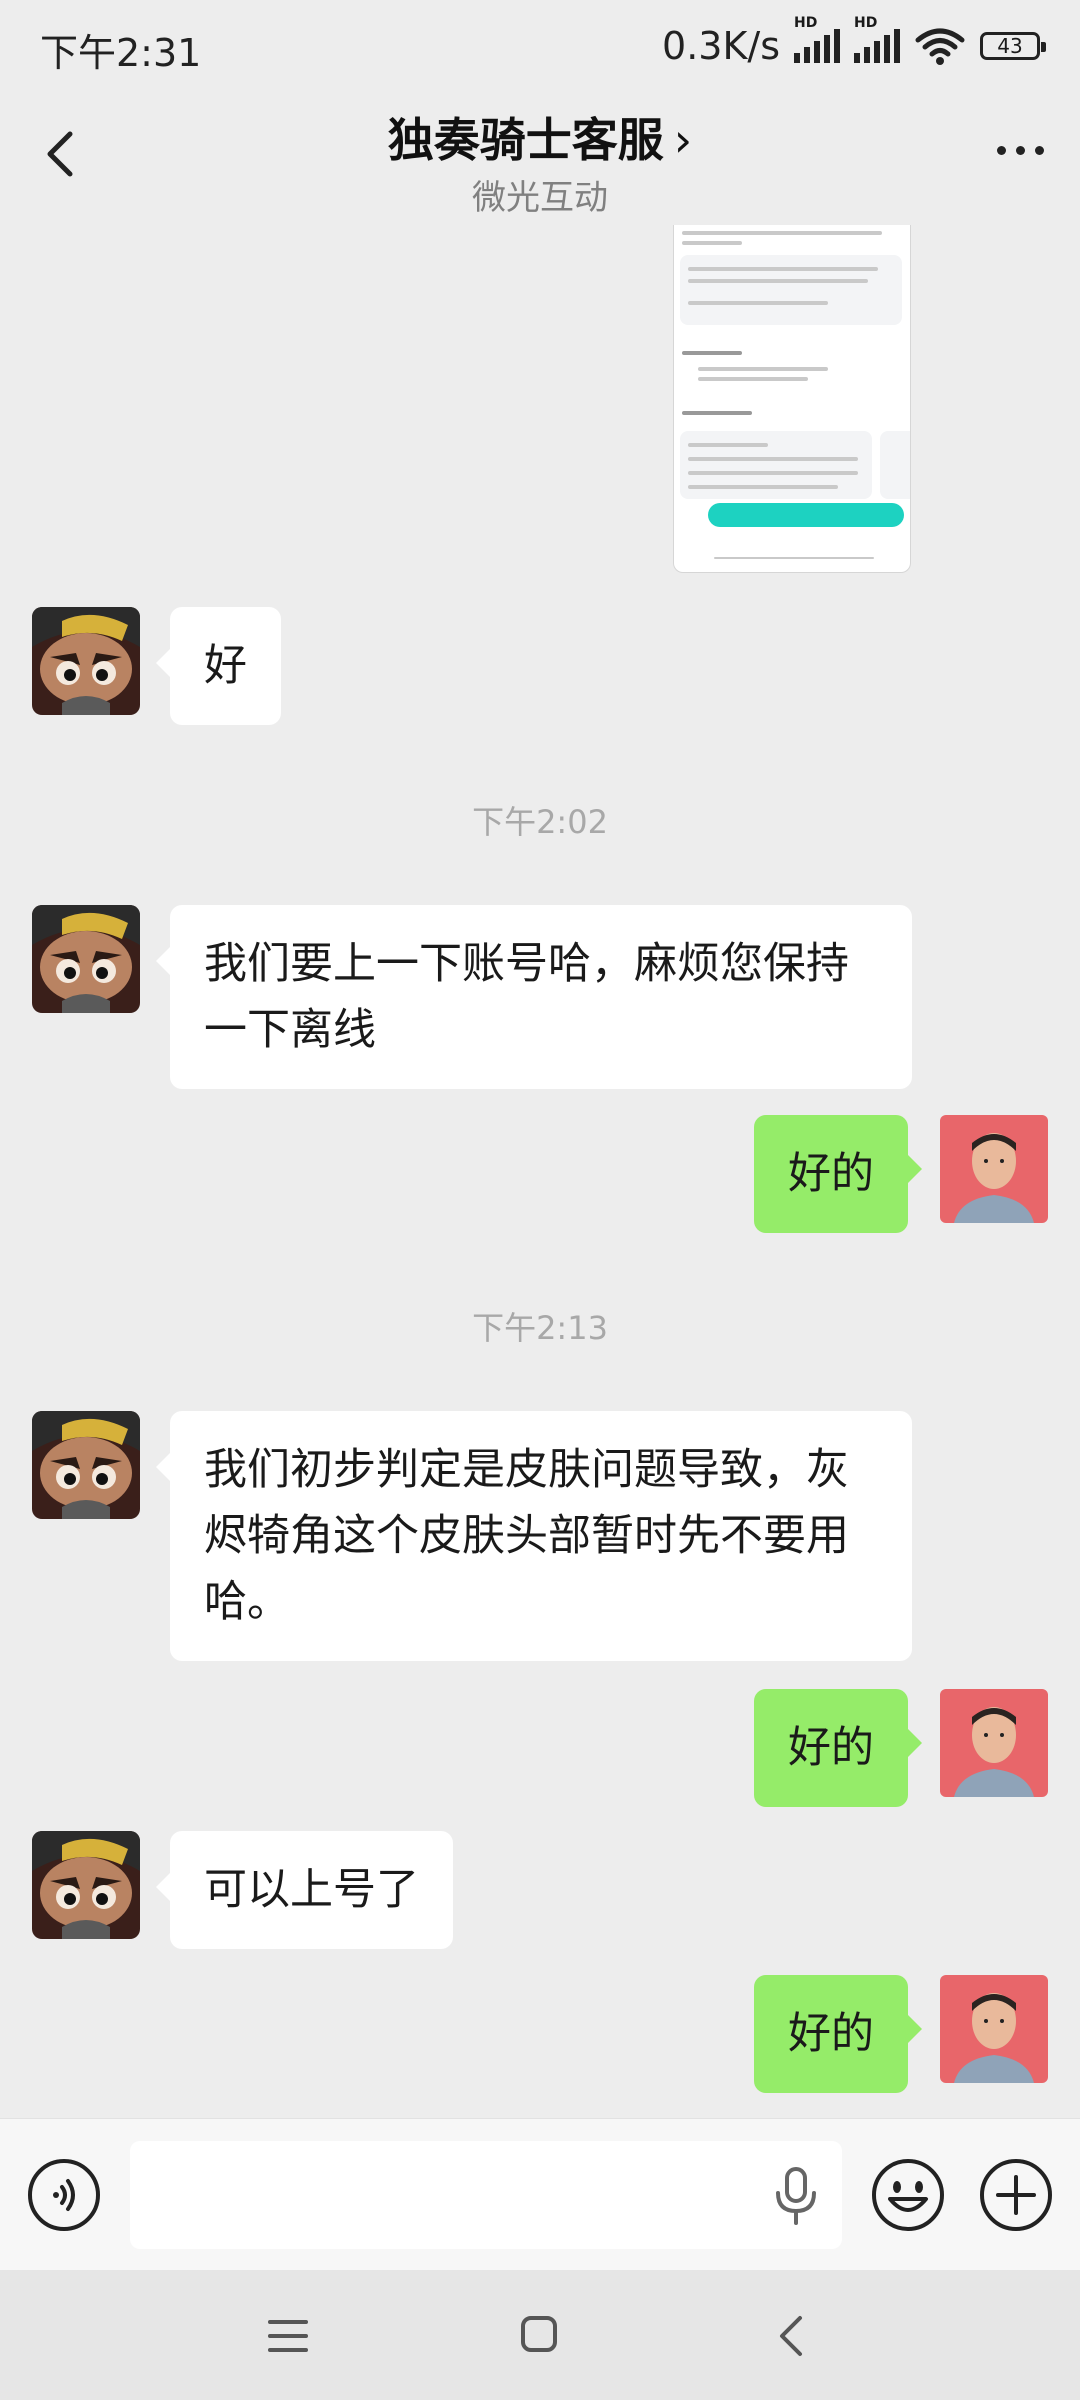 The height and width of the screenshot is (2400, 1080). Describe the element at coordinates (1001, 150) in the screenshot. I see `more-dots-icon` at that location.